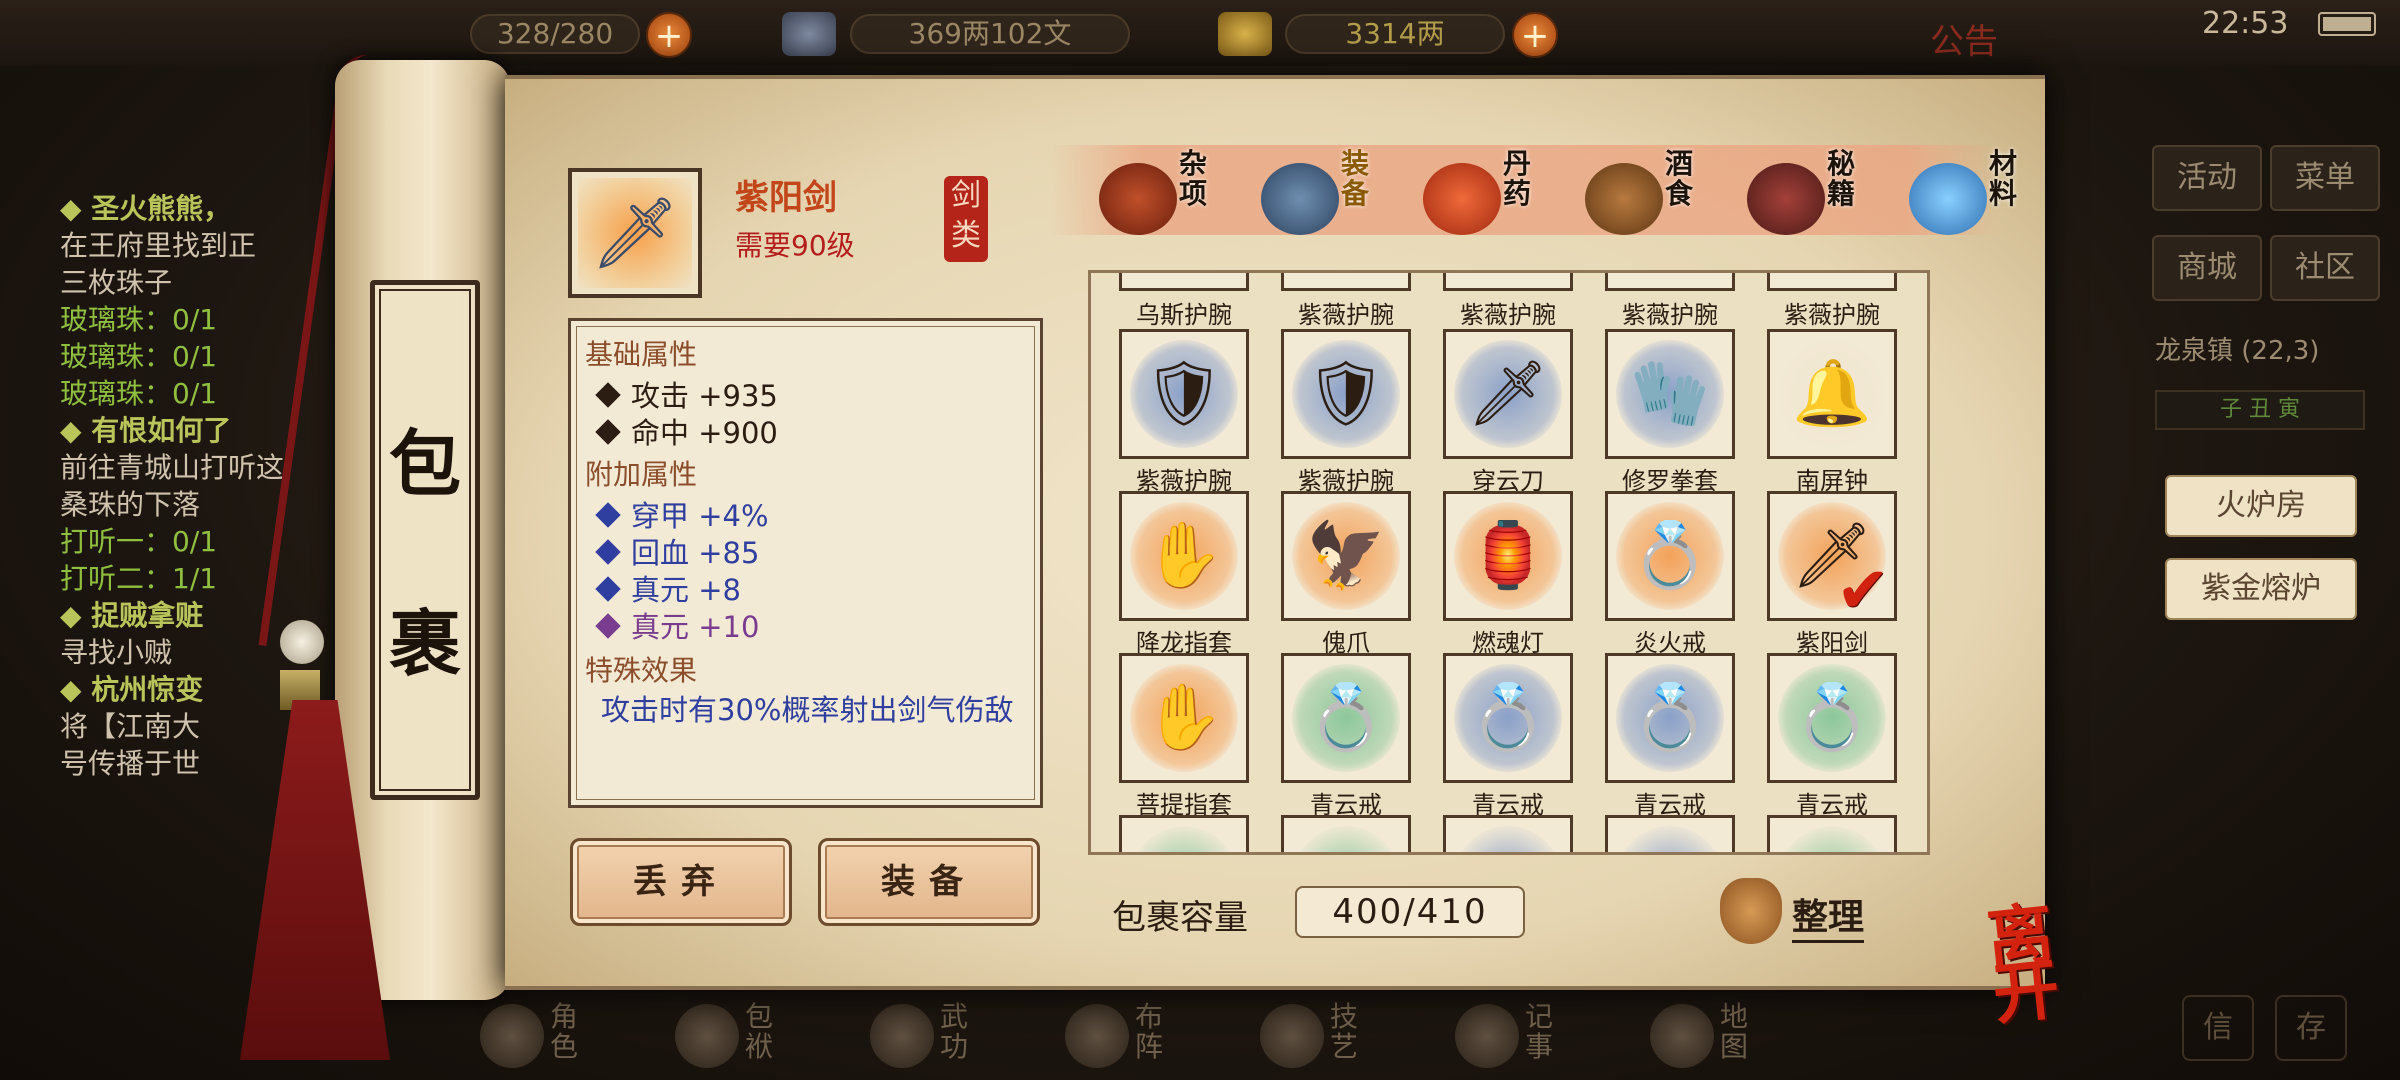 This screenshot has height=1080, width=2400. I want to click on sort-button: 整理, so click(1828, 915).